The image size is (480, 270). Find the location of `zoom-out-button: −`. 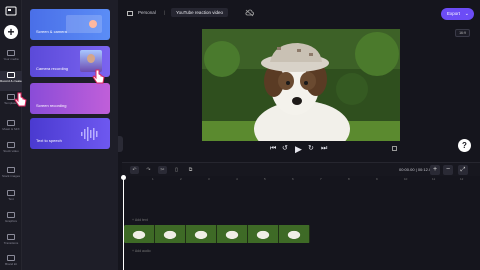

zoom-out-button: − is located at coordinates (448, 170).